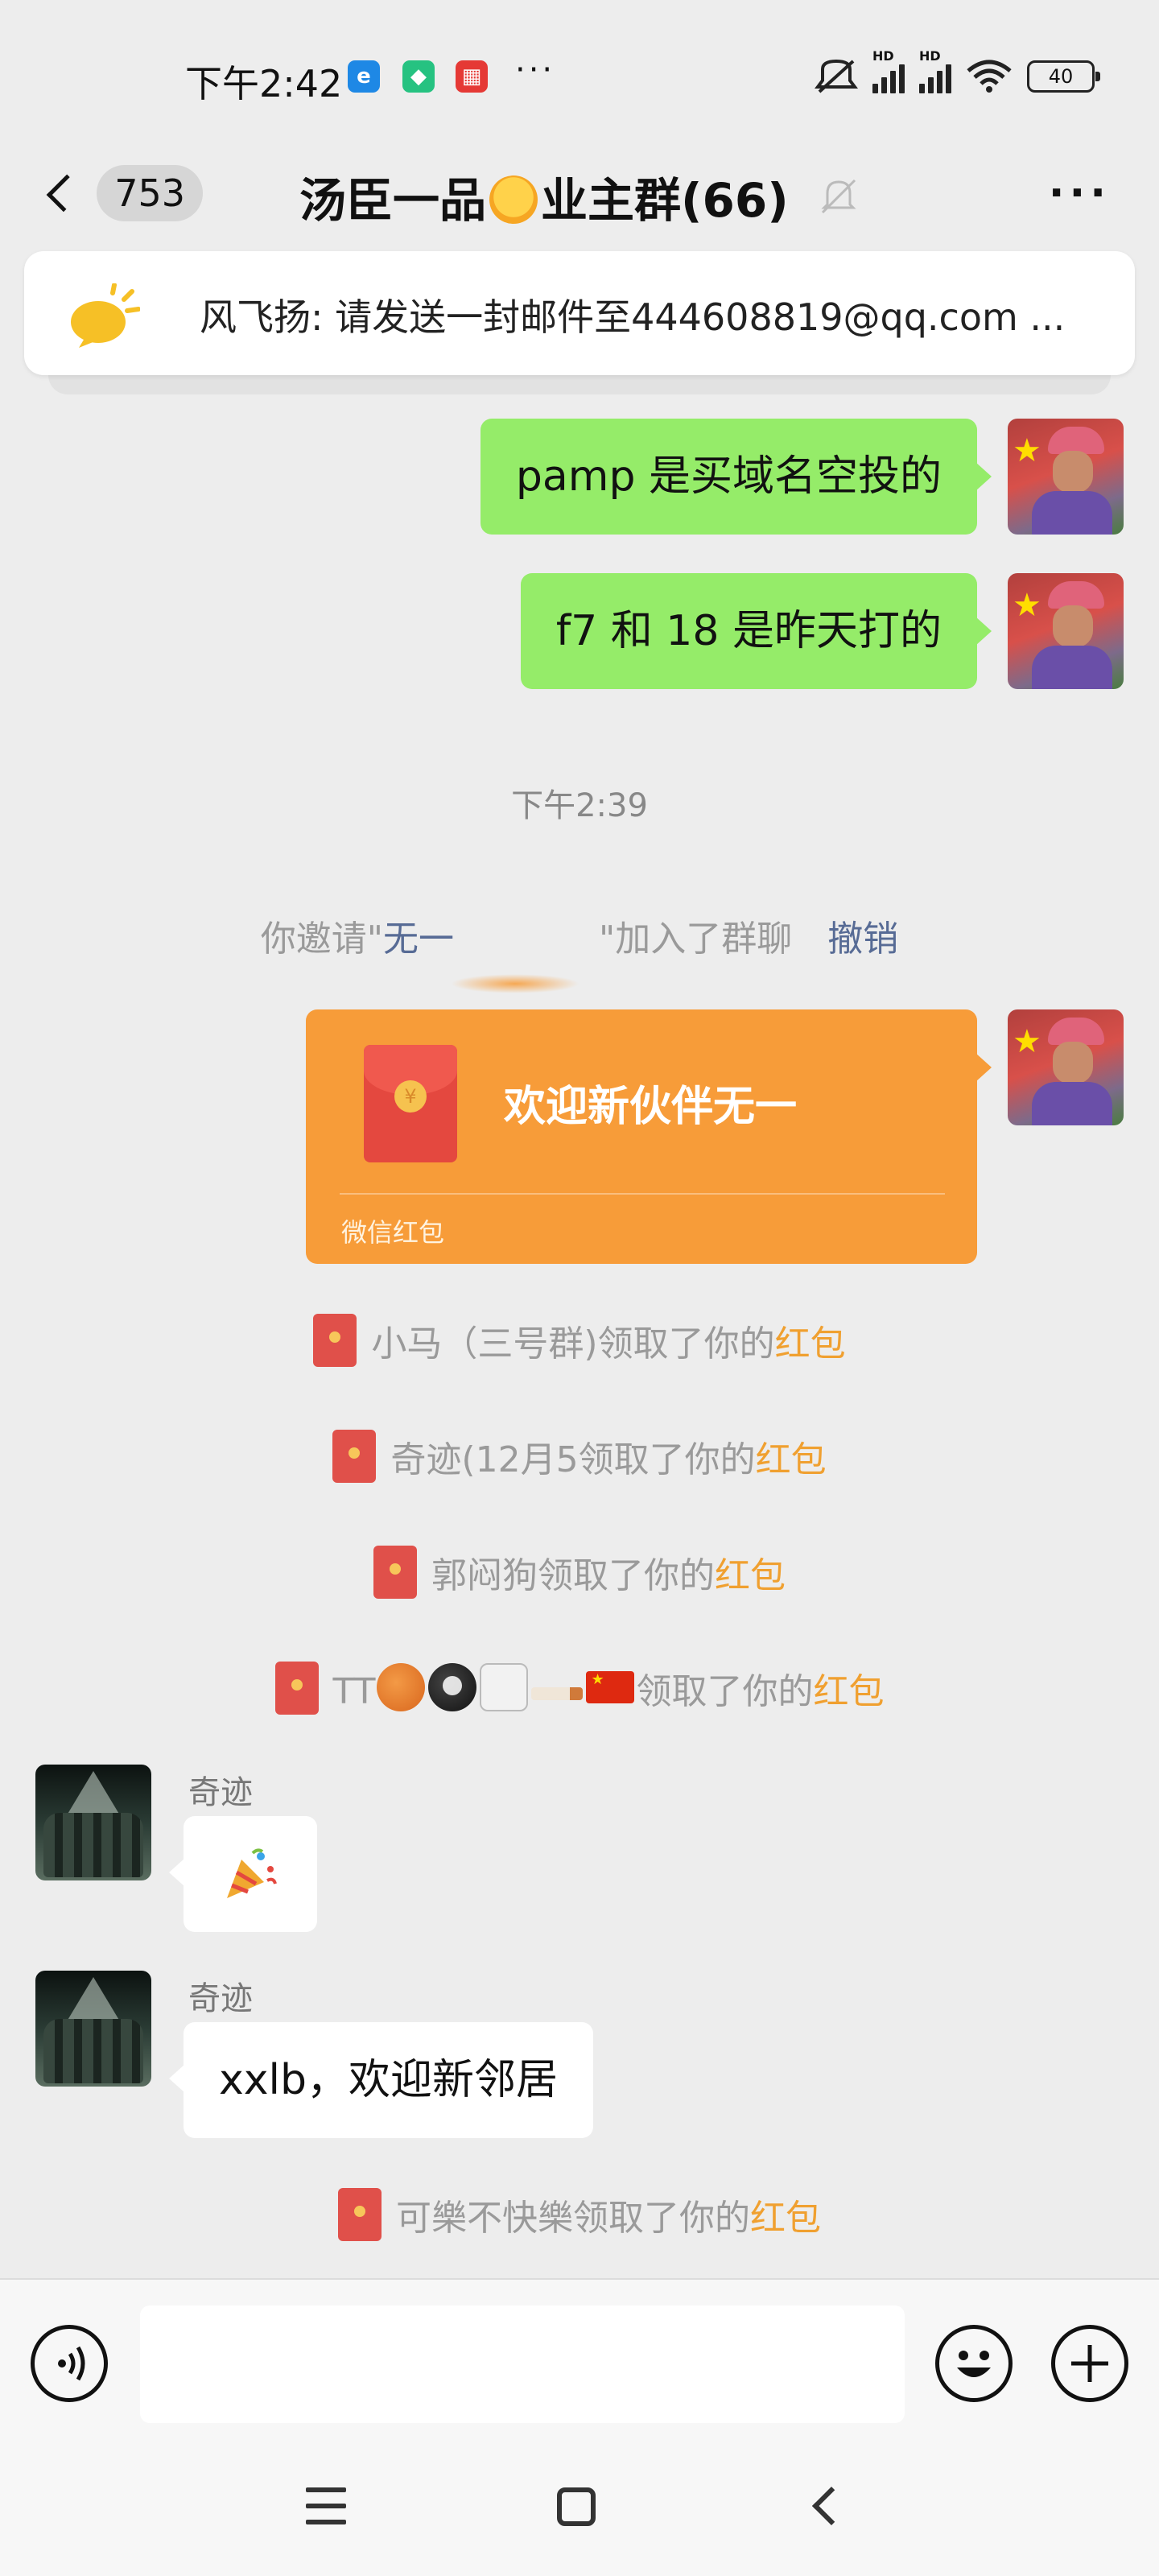  Describe the element at coordinates (862, 939) in the screenshot. I see `undo-invite-link: 撤销` at that location.